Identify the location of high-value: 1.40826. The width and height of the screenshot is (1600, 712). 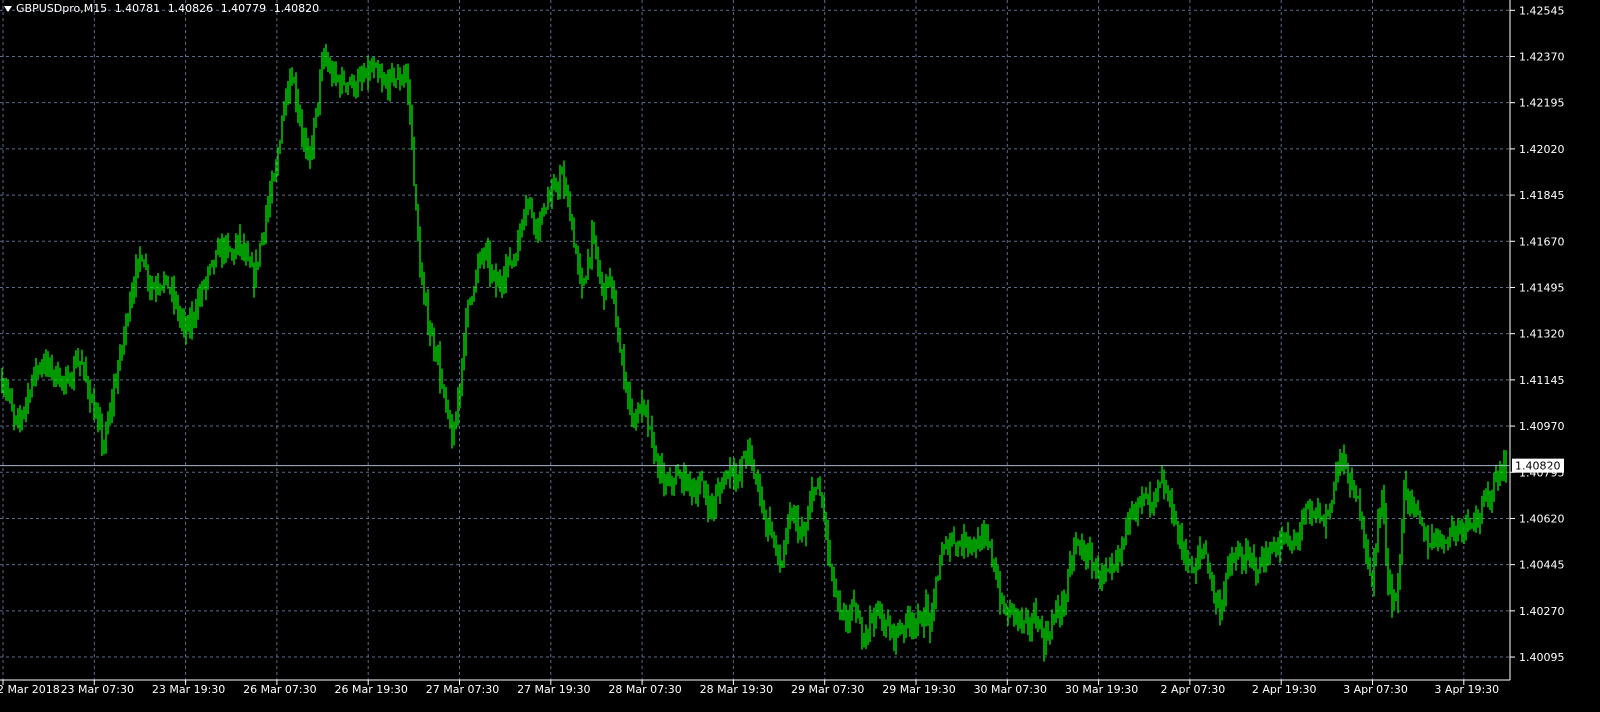
(190, 8).